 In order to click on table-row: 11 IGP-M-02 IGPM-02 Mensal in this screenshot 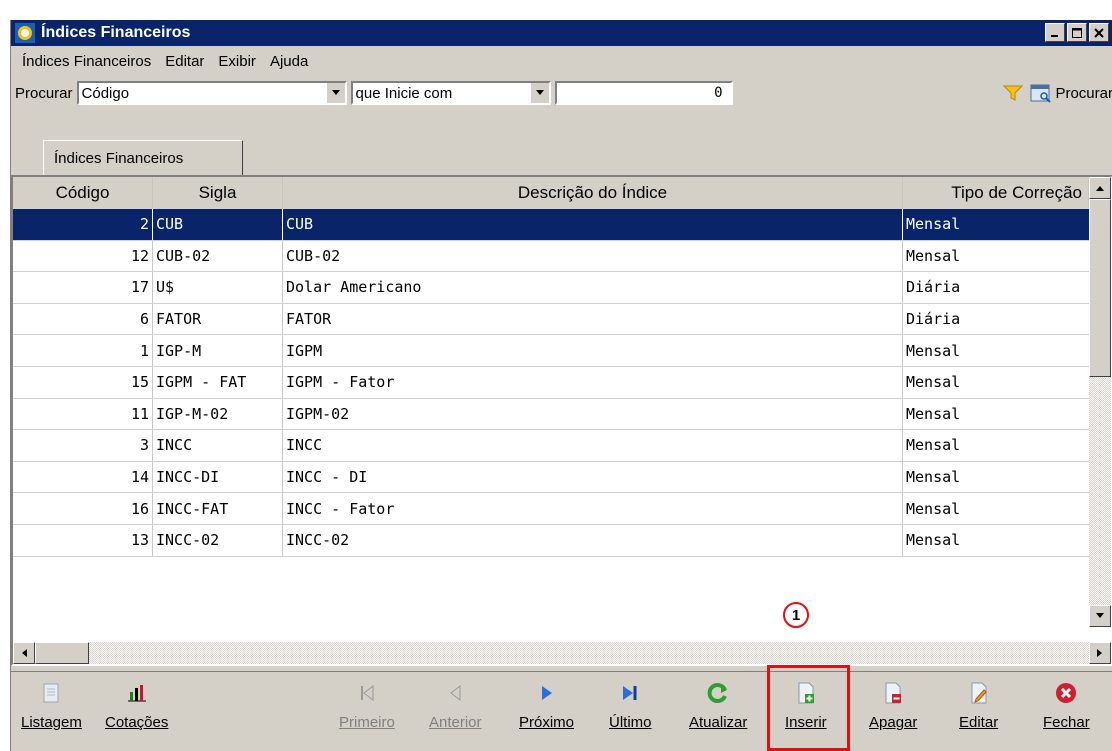, I will do `click(551, 414)`.